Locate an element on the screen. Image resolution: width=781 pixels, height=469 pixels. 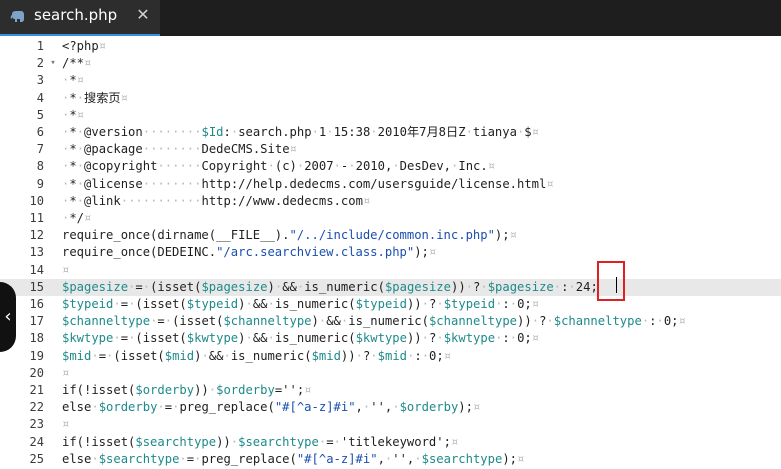
chevron-left-icon: ‹ is located at coordinates (8, 317).